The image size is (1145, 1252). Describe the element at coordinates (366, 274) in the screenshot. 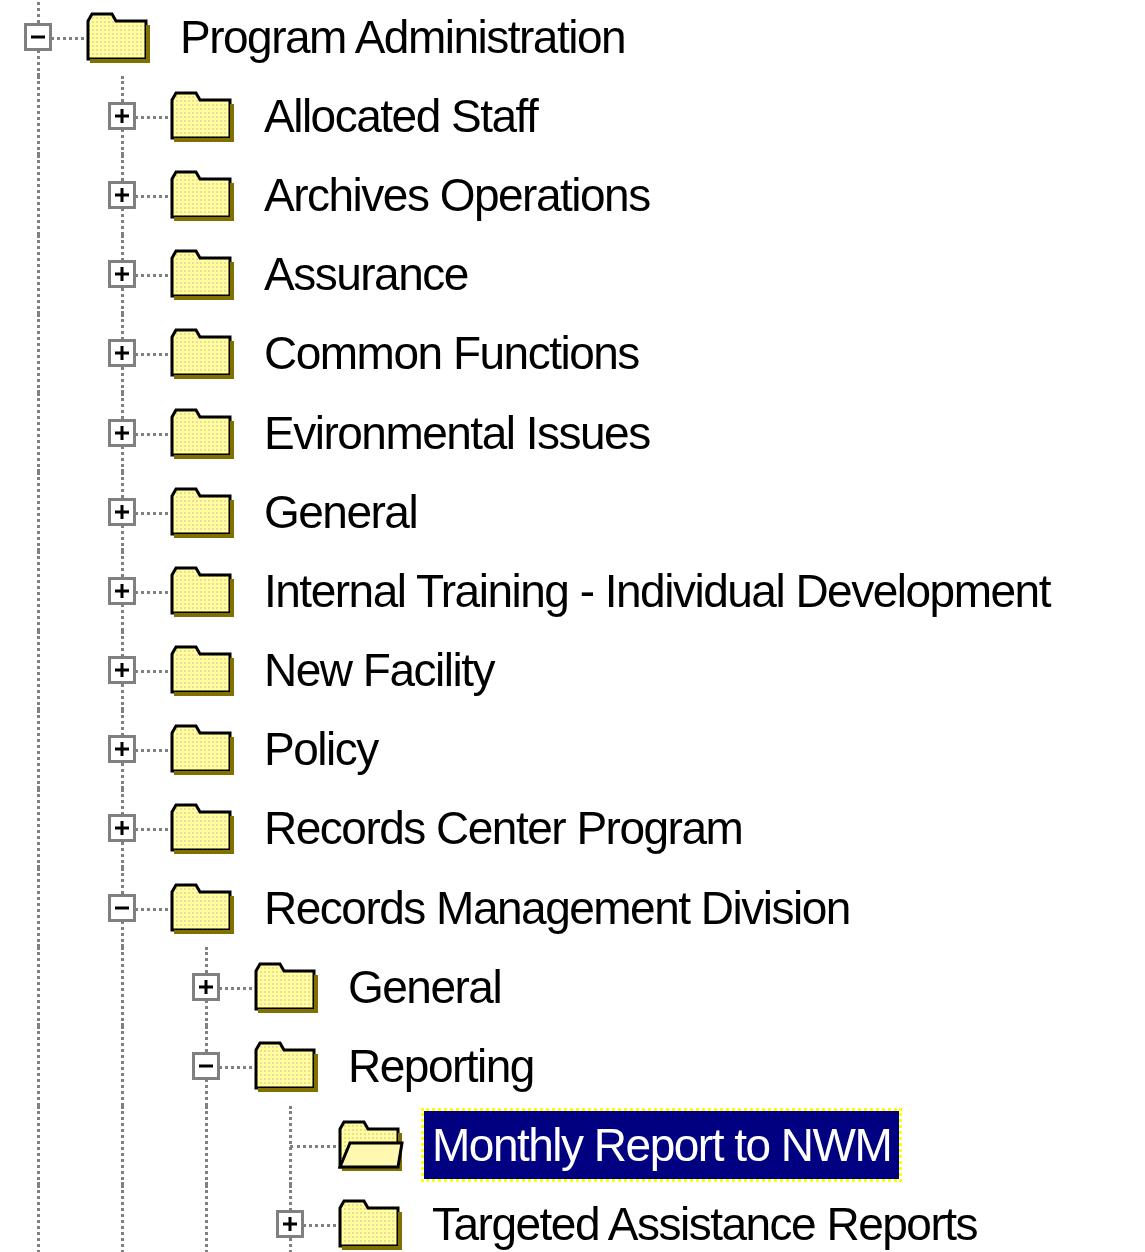

I see `tree-item: Assurance` at that location.